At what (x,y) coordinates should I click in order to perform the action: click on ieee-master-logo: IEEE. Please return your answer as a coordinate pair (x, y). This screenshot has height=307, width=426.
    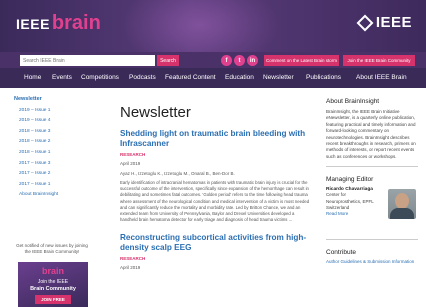
    Looking at the image, I should click on (384, 22).